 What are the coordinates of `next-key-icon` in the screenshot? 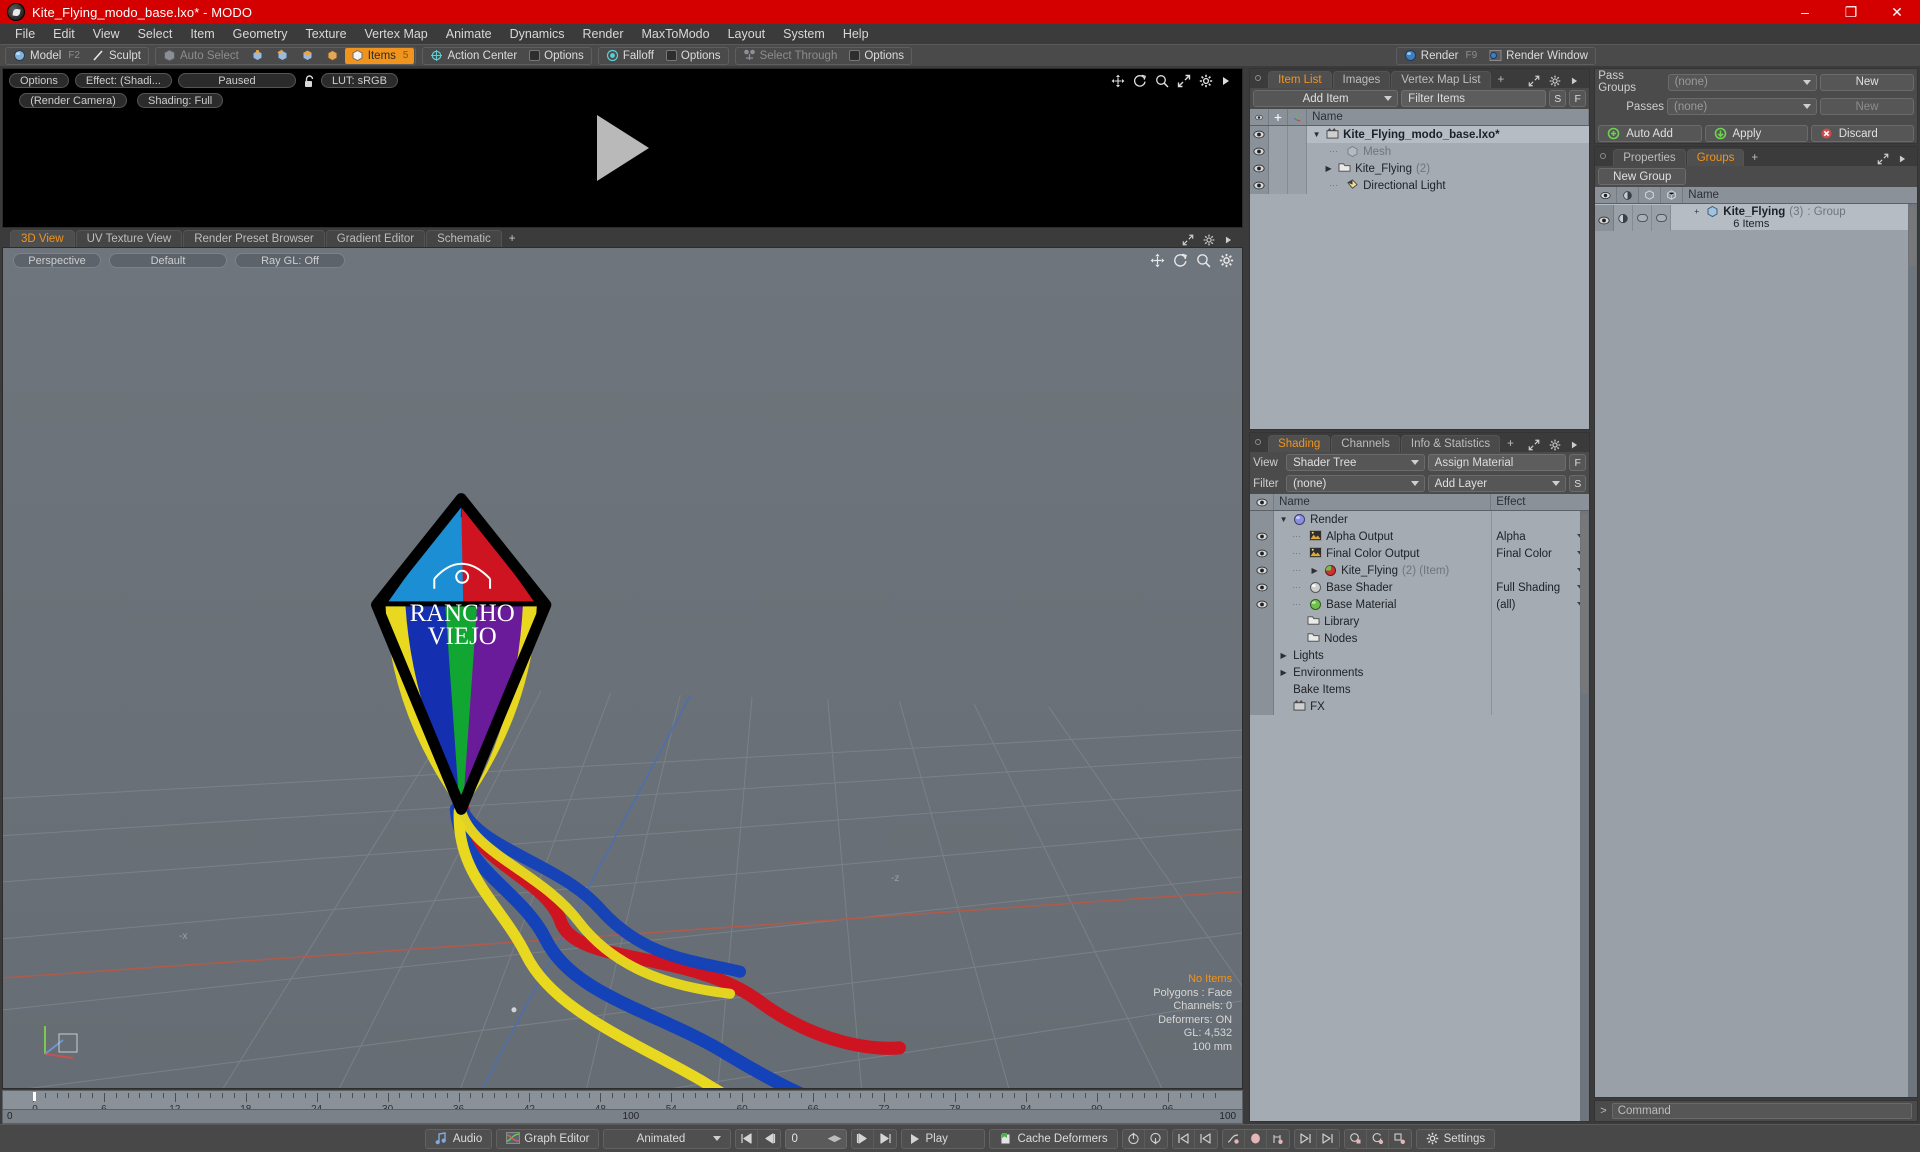 It's located at (1306, 1138).